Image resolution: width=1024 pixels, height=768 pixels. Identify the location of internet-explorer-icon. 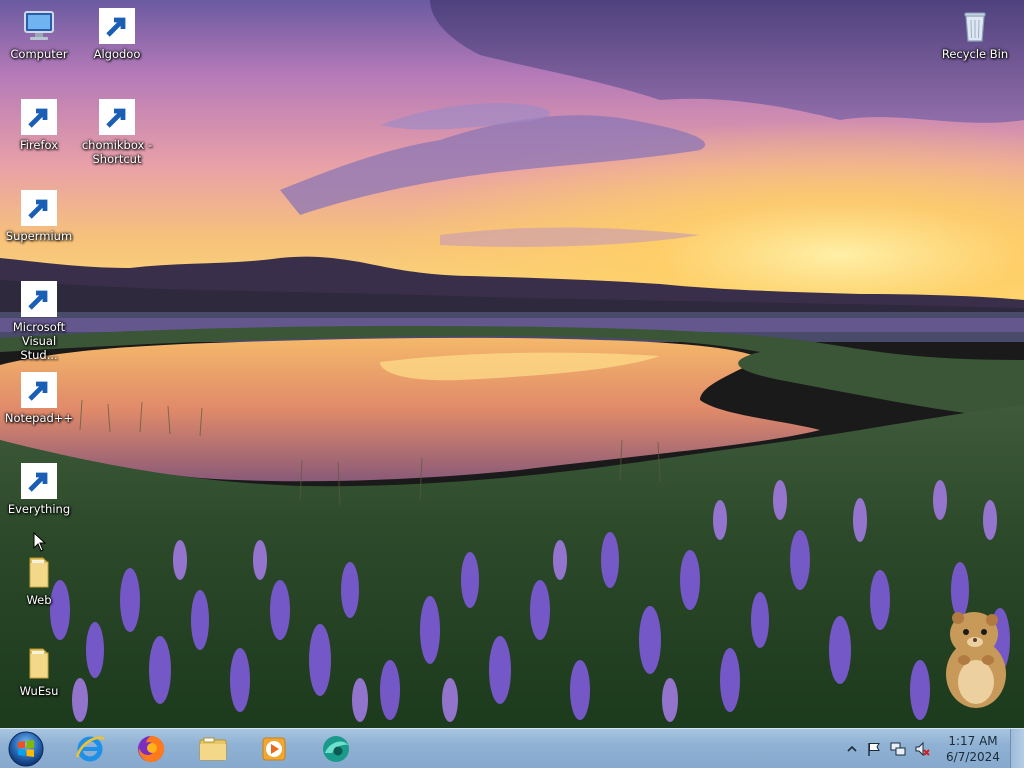
(90, 749).